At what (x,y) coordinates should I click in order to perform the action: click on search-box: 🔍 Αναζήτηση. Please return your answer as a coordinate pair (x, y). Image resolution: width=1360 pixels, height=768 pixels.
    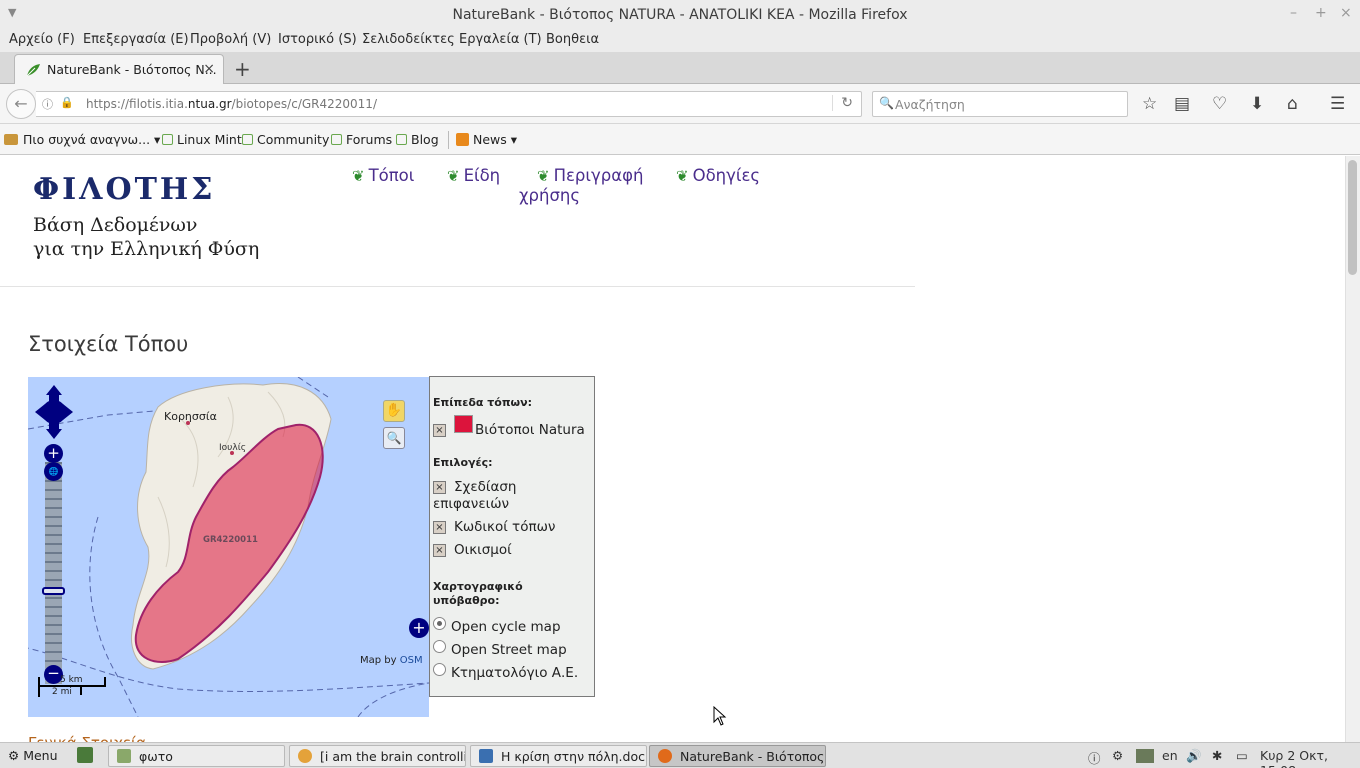
    Looking at the image, I should click on (1000, 104).